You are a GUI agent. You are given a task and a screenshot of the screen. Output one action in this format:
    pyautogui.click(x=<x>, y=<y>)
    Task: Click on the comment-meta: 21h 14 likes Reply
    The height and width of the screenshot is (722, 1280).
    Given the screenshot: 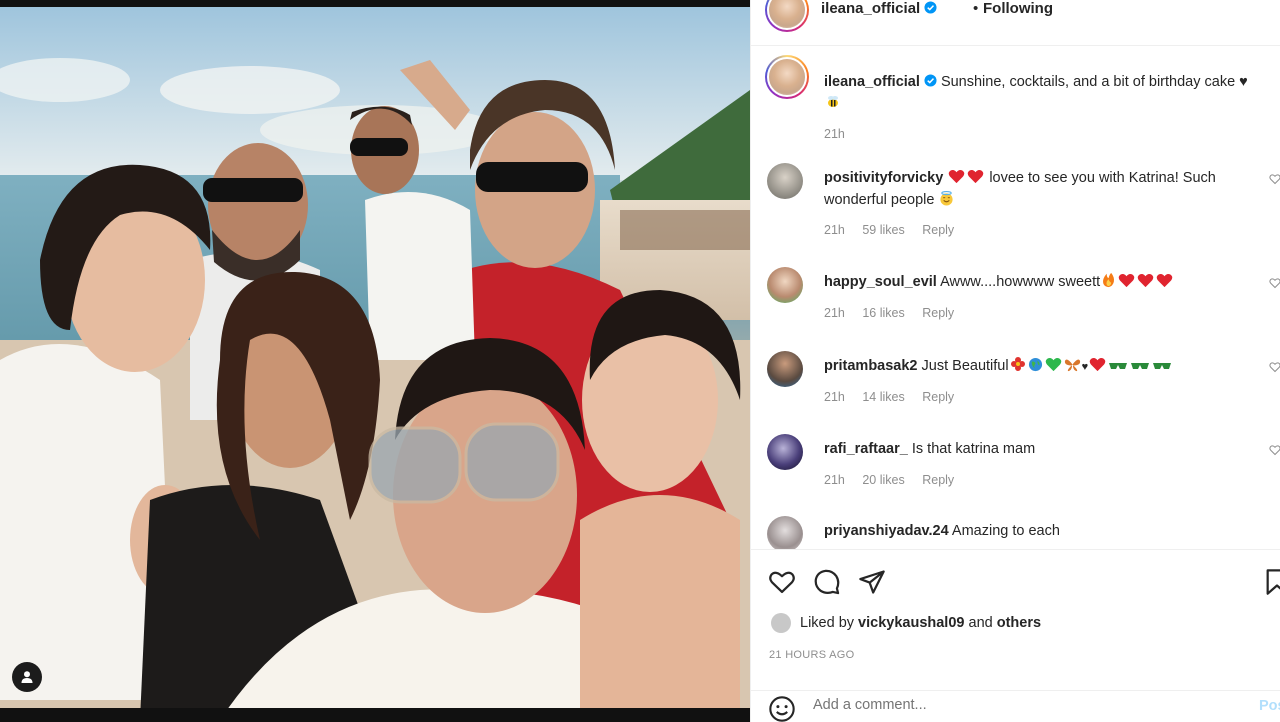 What is the action you would take?
    pyautogui.click(x=896, y=397)
    